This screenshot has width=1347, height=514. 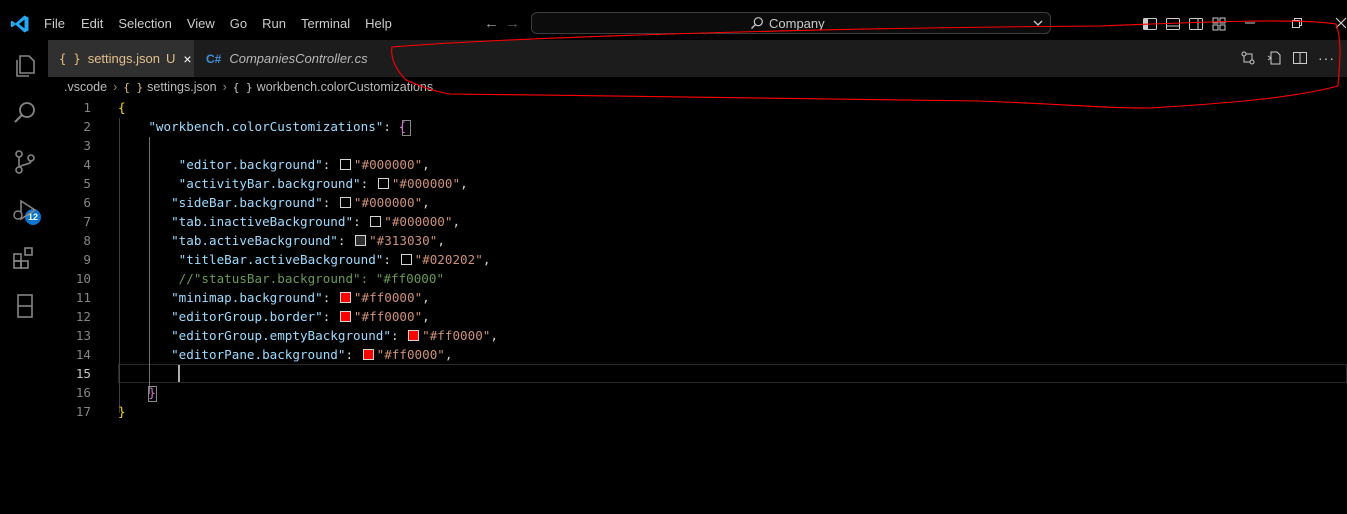 What do you see at coordinates (1038, 23) in the screenshot?
I see `chevron-down-icon` at bounding box center [1038, 23].